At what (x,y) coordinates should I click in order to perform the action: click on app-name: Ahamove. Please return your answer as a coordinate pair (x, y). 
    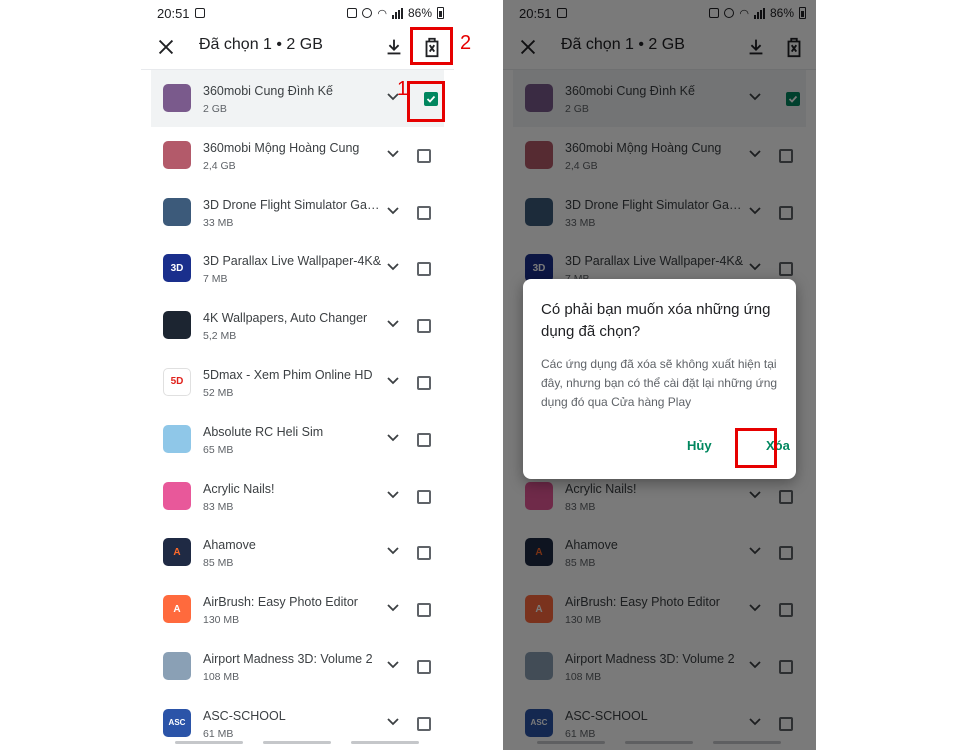
    Looking at the image, I should click on (229, 545).